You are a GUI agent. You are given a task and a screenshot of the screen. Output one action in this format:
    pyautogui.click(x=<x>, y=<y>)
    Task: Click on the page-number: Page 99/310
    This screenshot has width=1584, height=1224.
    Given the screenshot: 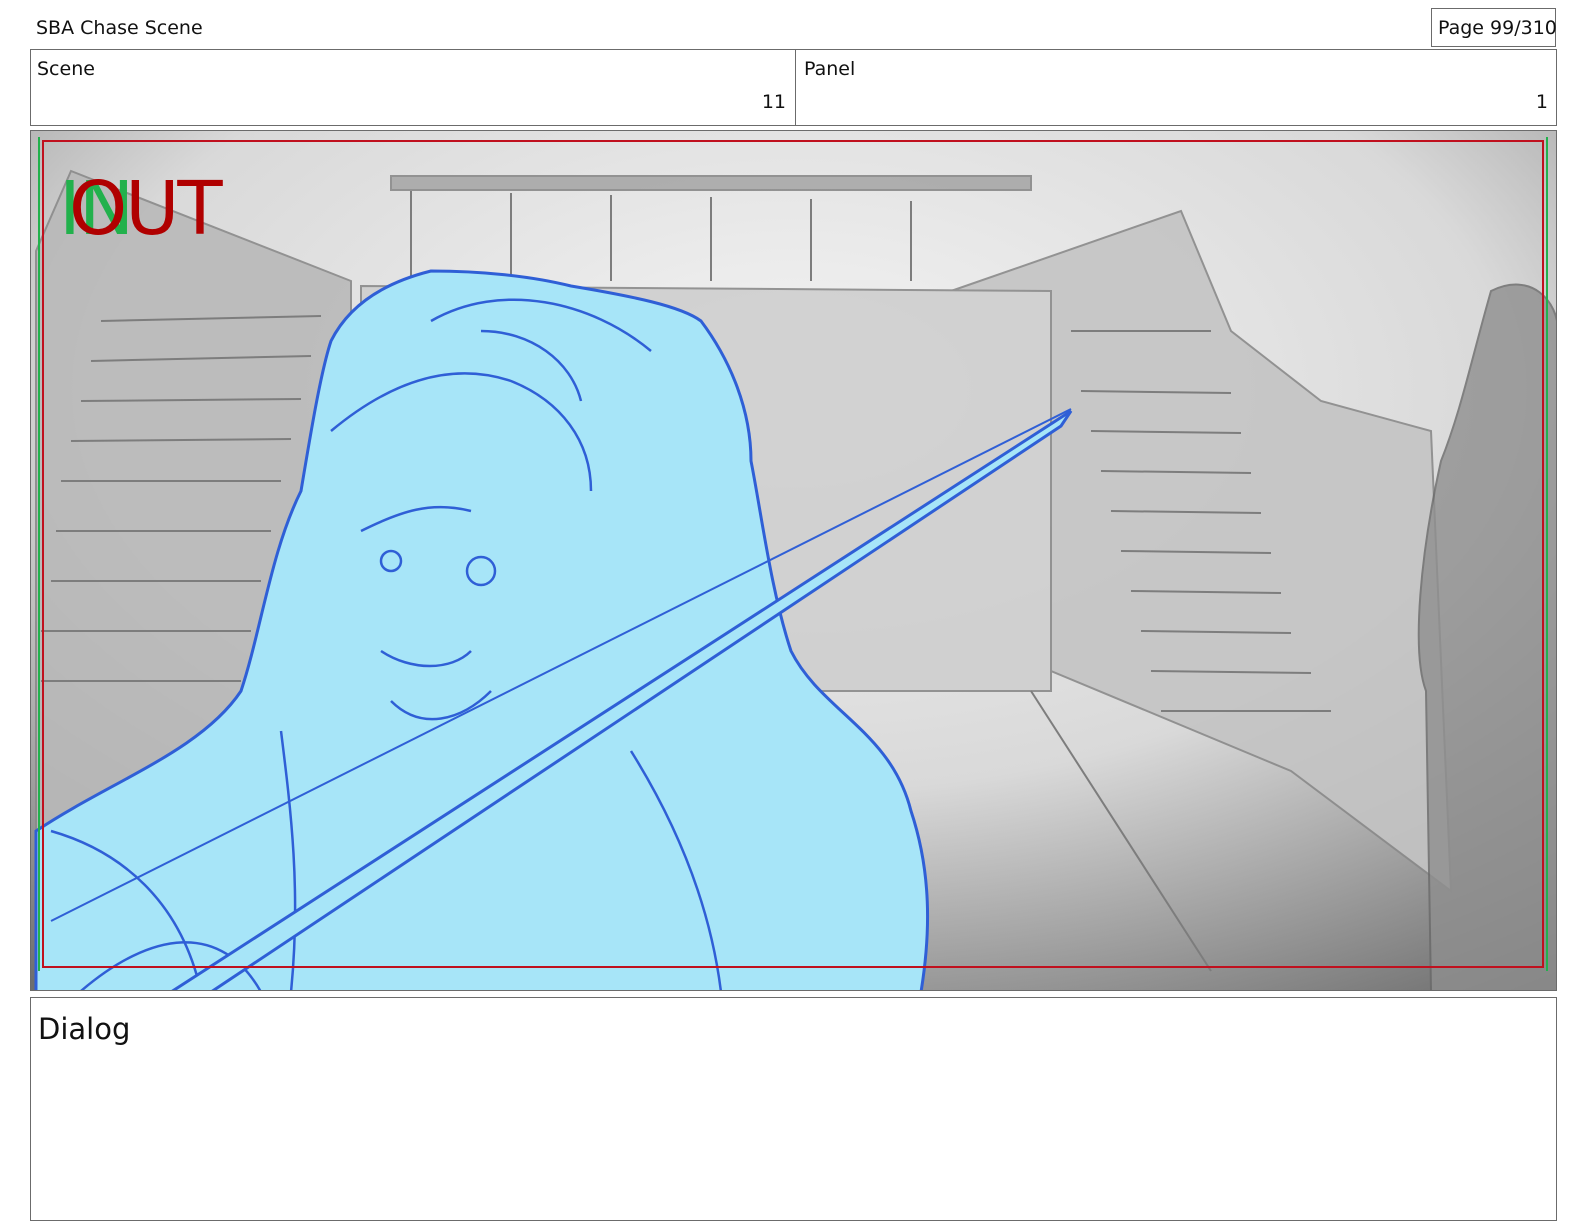 What is the action you would take?
    pyautogui.click(x=1497, y=28)
    